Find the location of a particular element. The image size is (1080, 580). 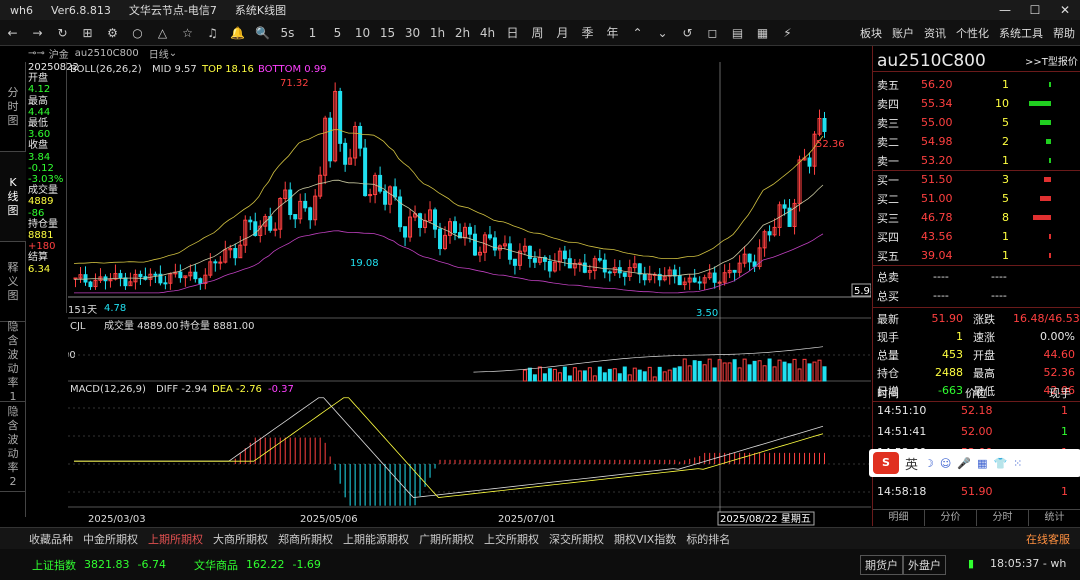

toolbar-btn-12: 1 is located at coordinates (312, 33).